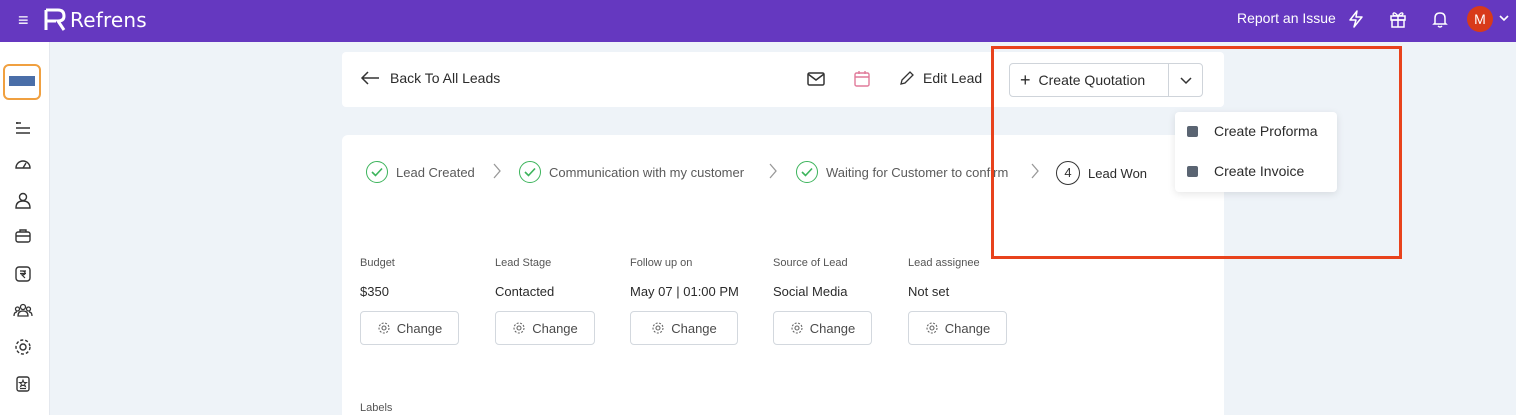  What do you see at coordinates (953, 78) in the screenshot?
I see `edit-lead-label: Edit Lead` at bounding box center [953, 78].